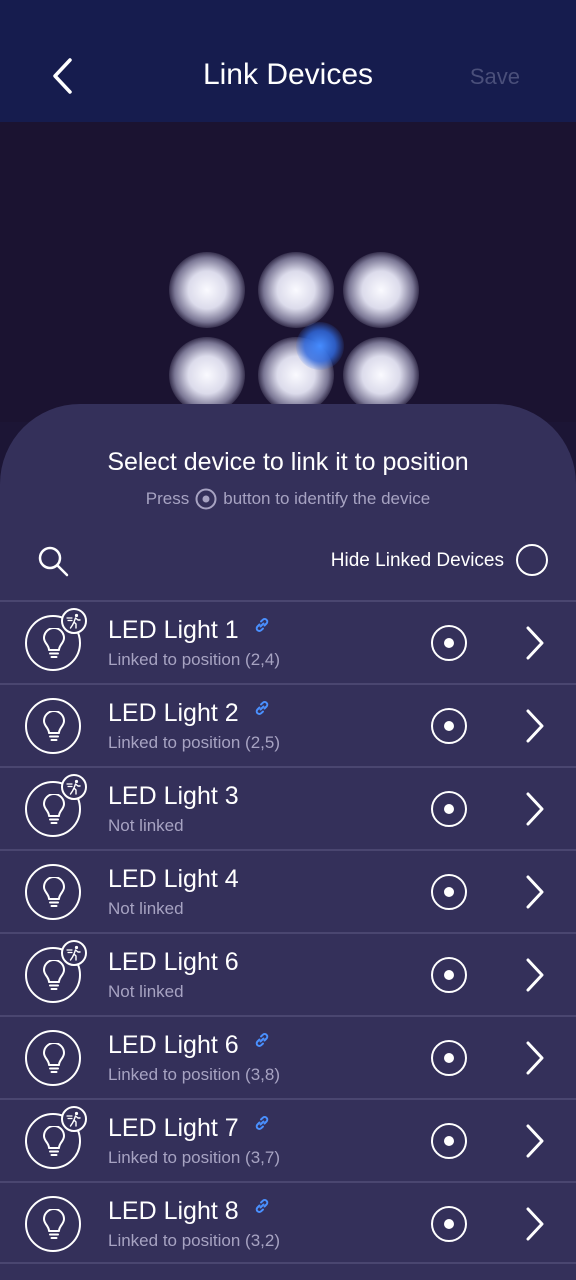  Describe the element at coordinates (194, 1157) in the screenshot. I see `device-status: Linked to position (3,7)` at that location.